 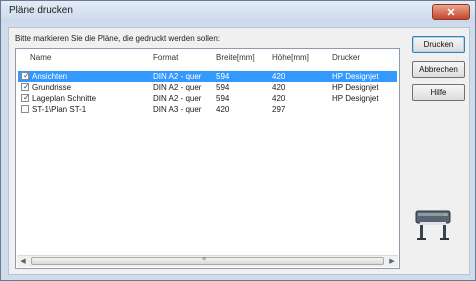 I want to click on column-header-width: Breite[mm], so click(x=235, y=59).